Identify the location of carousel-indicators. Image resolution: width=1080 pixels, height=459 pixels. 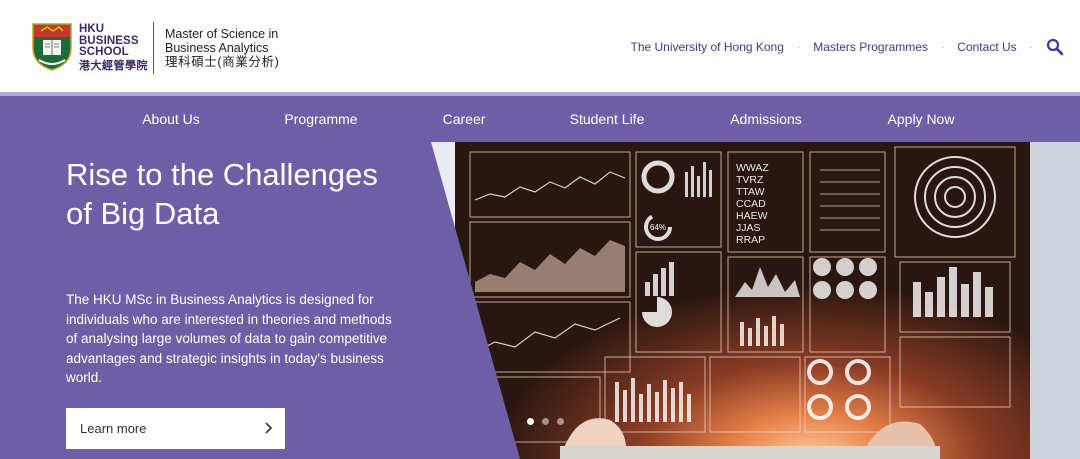
(545, 421).